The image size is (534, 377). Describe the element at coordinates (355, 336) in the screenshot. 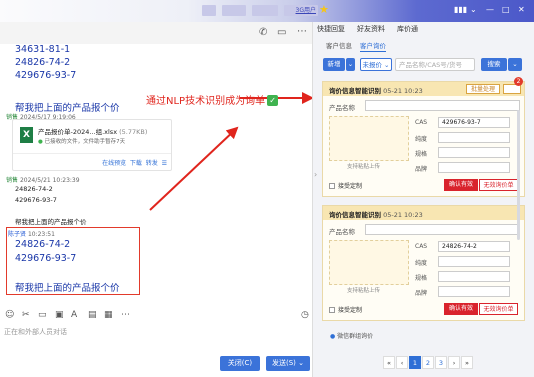

I see `wechat-group-label: 微信群组询价` at that location.